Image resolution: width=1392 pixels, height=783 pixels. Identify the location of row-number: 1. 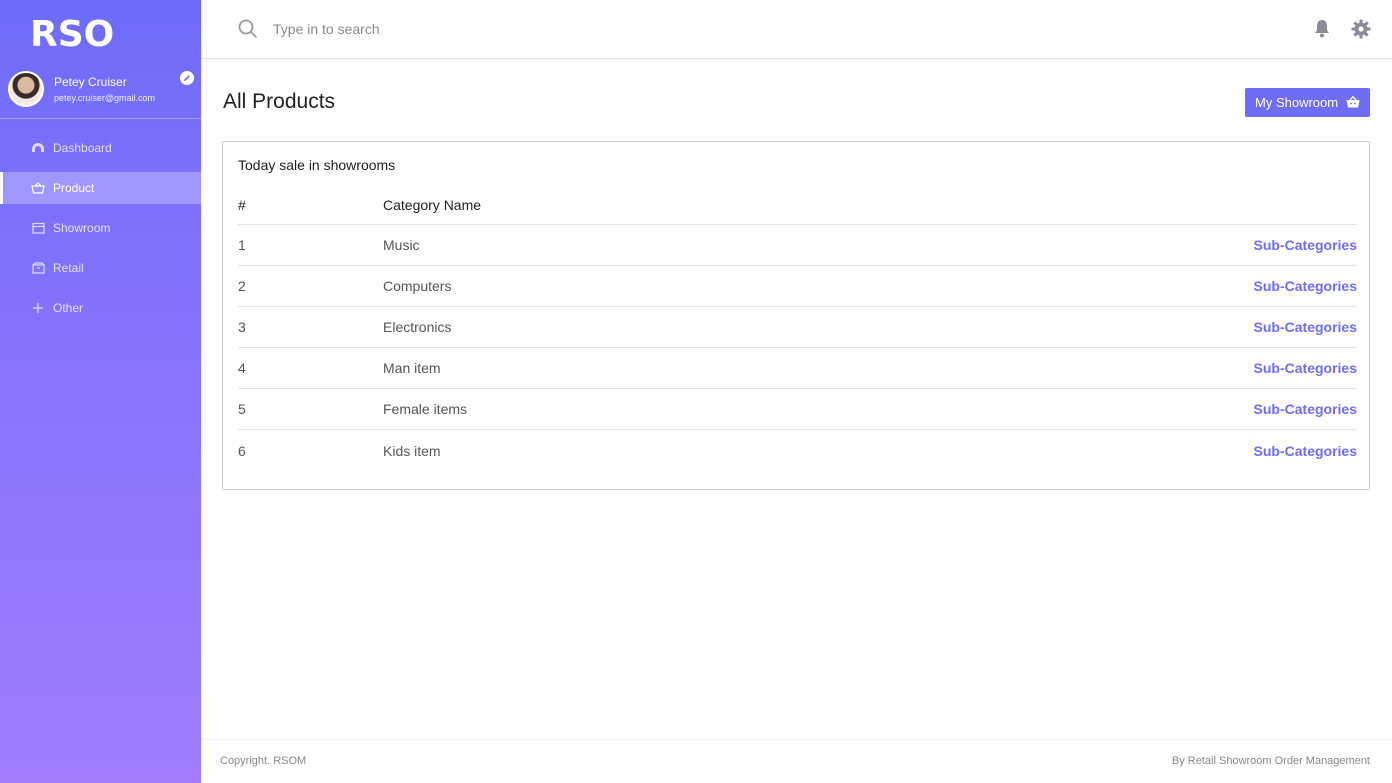
(242, 245).